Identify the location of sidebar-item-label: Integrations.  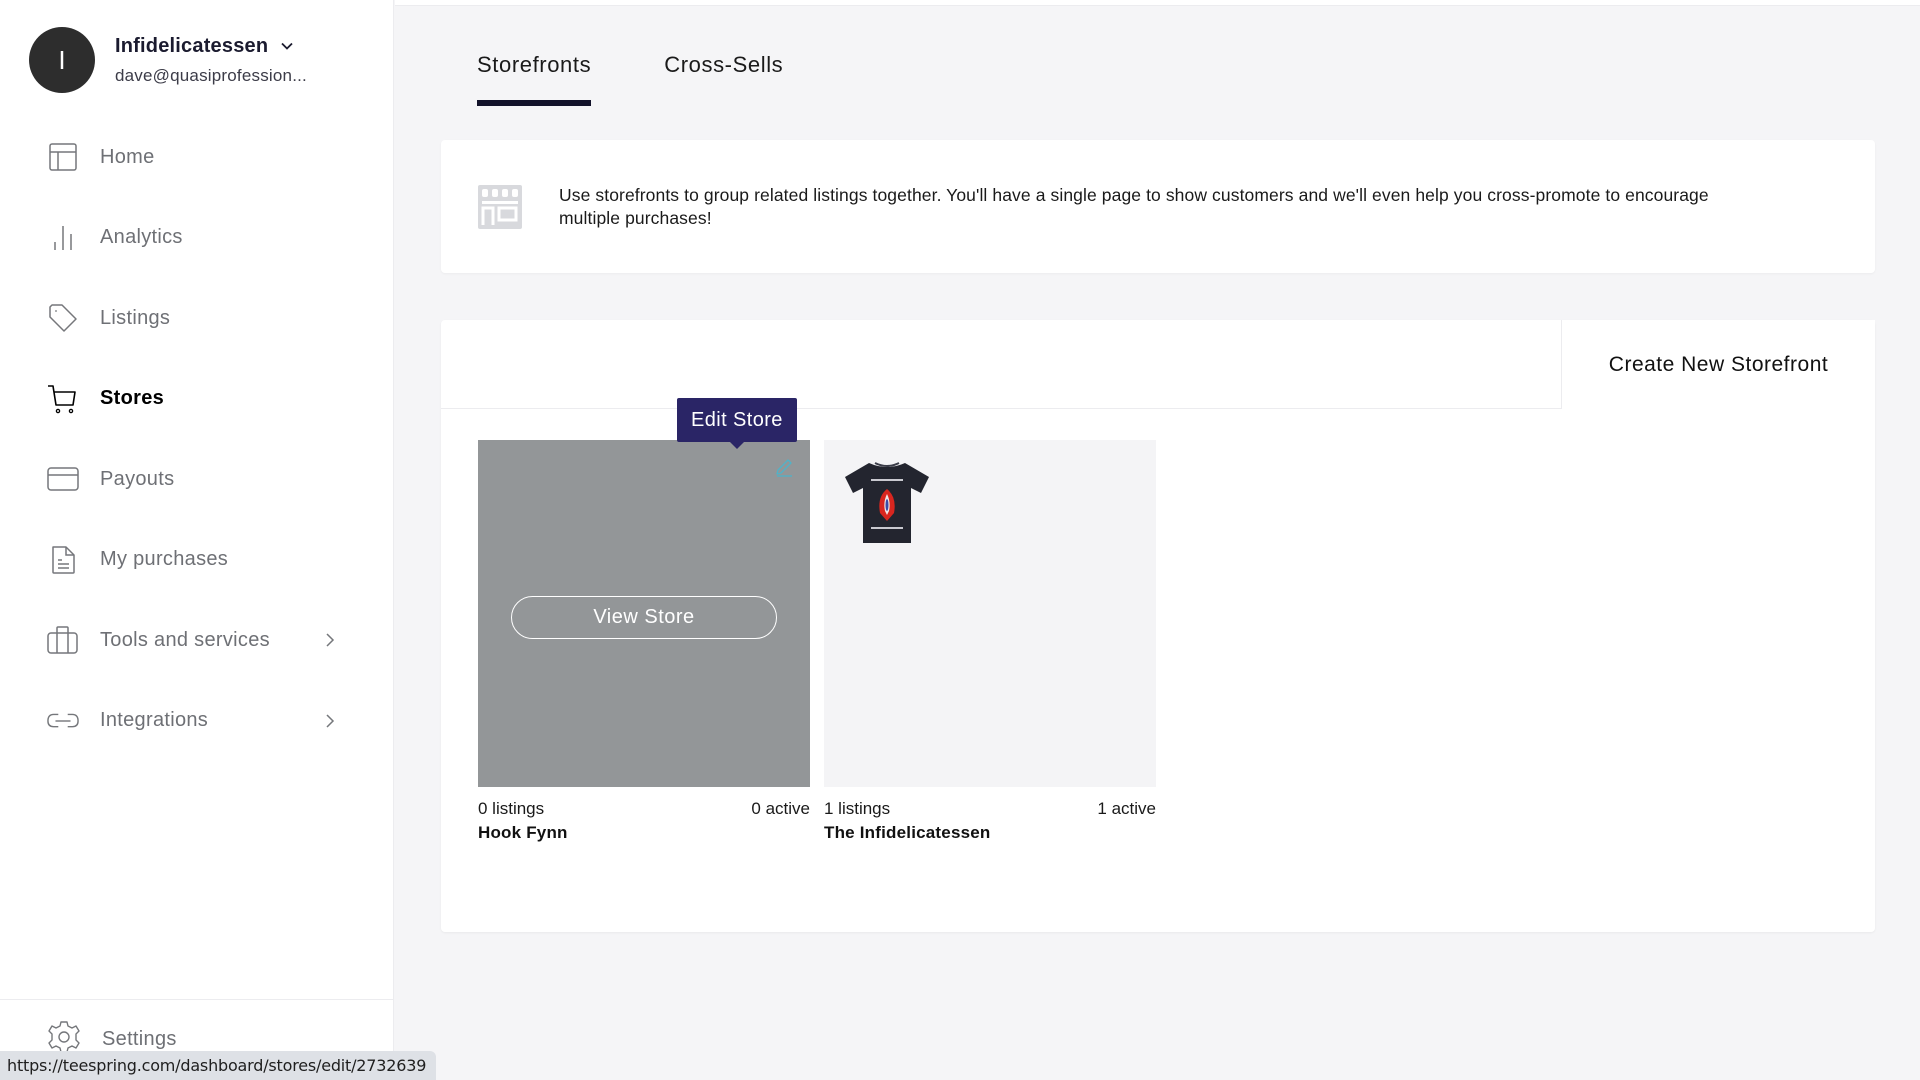
(154, 720).